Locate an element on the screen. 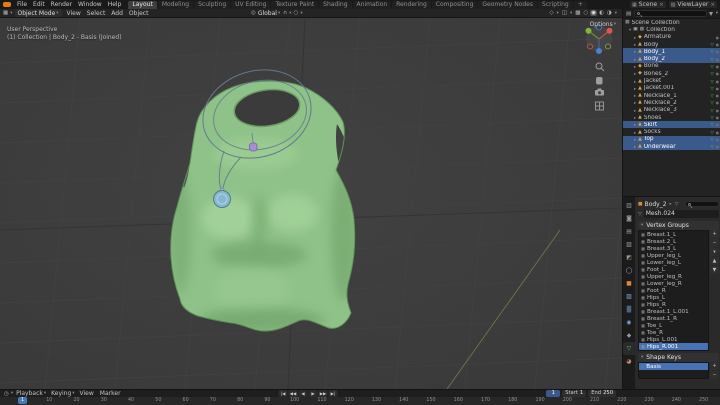 This screenshot has height=405, width=720. filter-icon is located at coordinates (710, 13).